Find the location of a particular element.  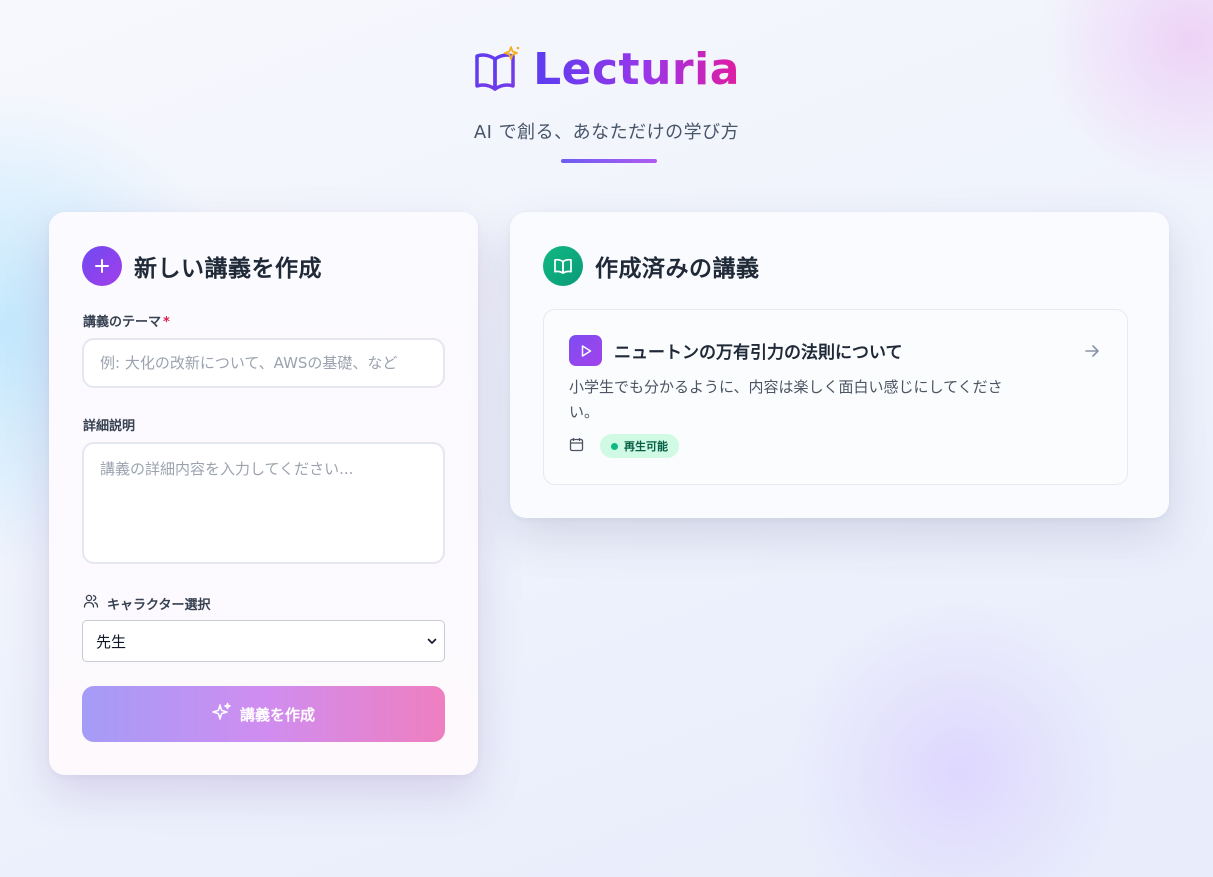

character-select: 先生 is located at coordinates (263, 641).